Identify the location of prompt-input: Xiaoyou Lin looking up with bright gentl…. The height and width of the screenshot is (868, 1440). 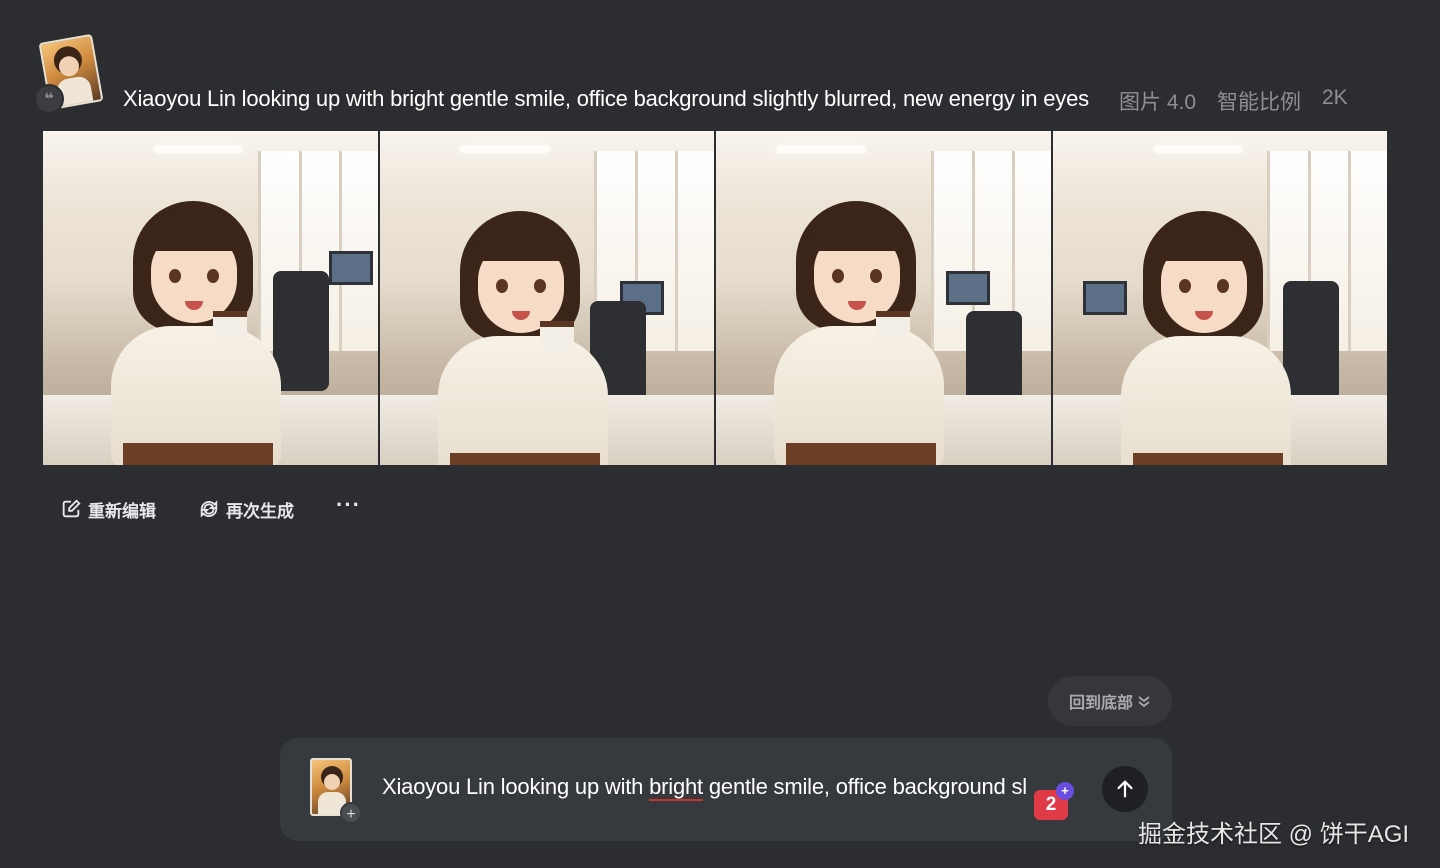
(716, 789).